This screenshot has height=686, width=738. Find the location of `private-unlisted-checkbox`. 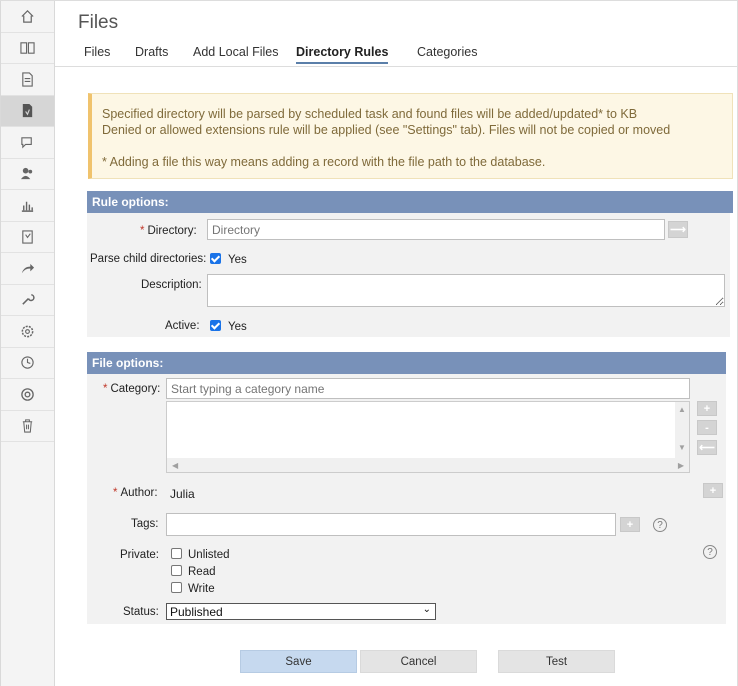

private-unlisted-checkbox is located at coordinates (176, 553).